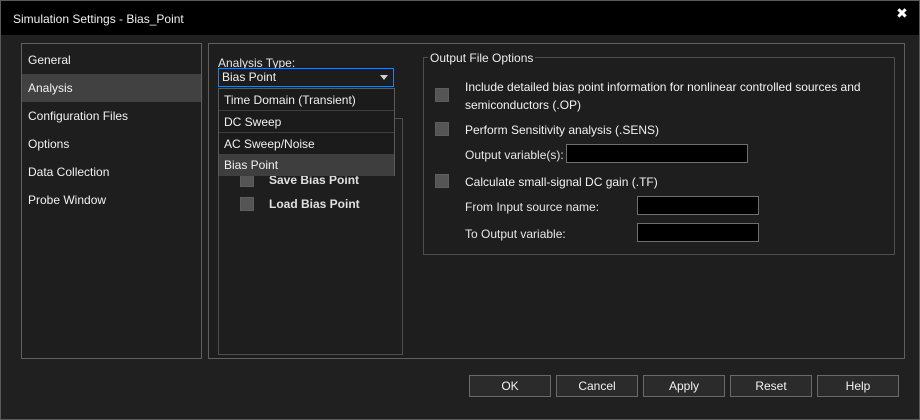 This screenshot has height=420, width=920. What do you see at coordinates (442, 95) in the screenshot?
I see `op-checkbox` at bounding box center [442, 95].